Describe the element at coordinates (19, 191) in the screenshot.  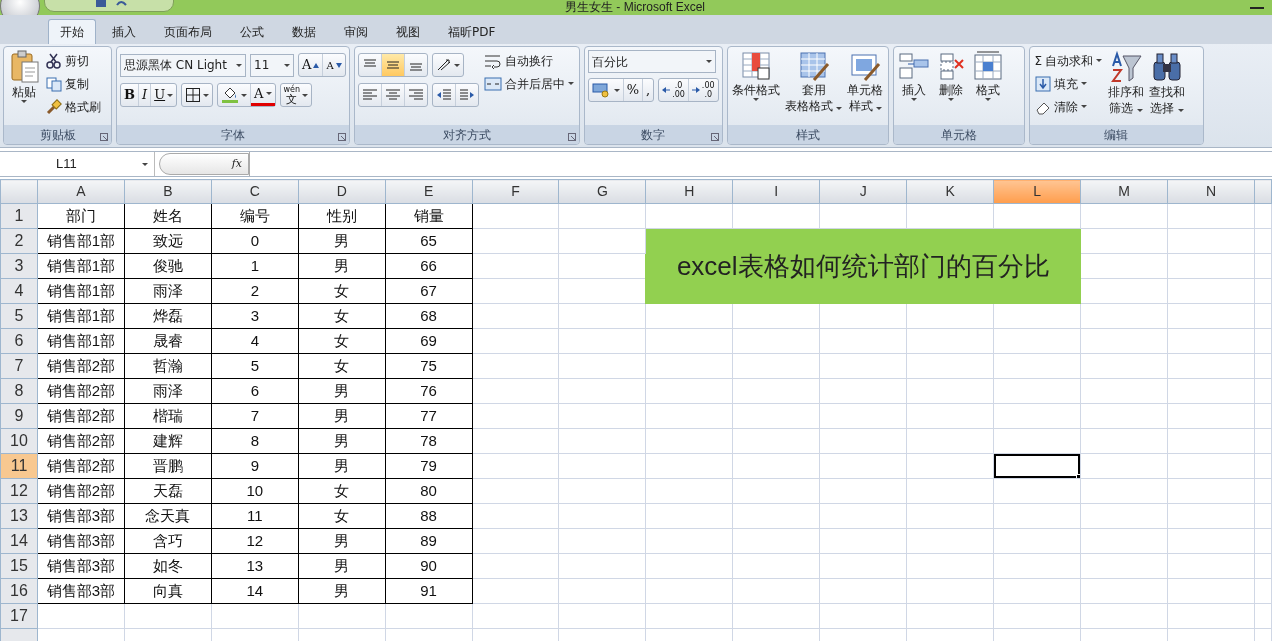
I see `select-all-button` at that location.